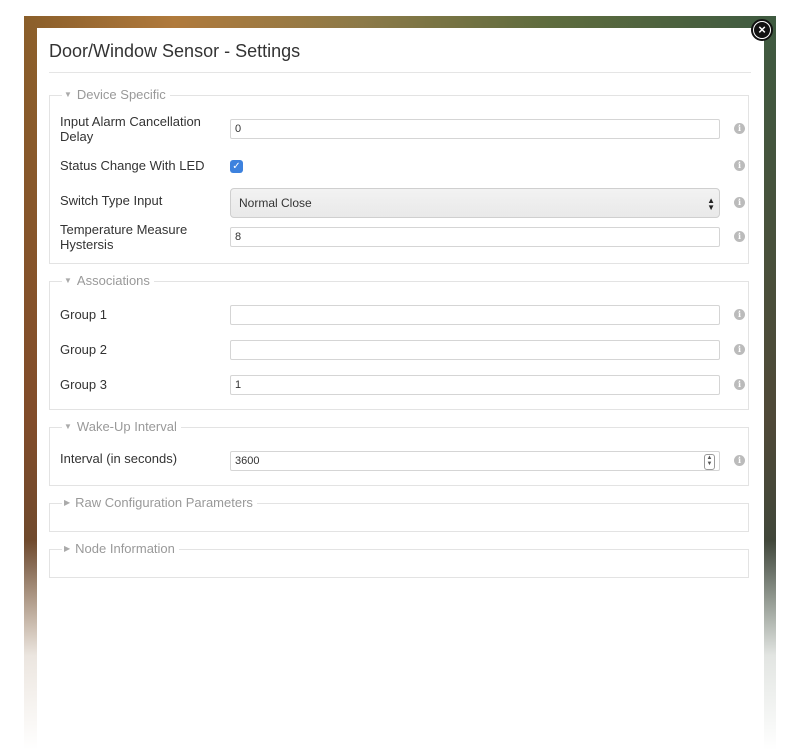 Image resolution: width=800 pixels, height=750 pixels. I want to click on group2-field, so click(475, 350).